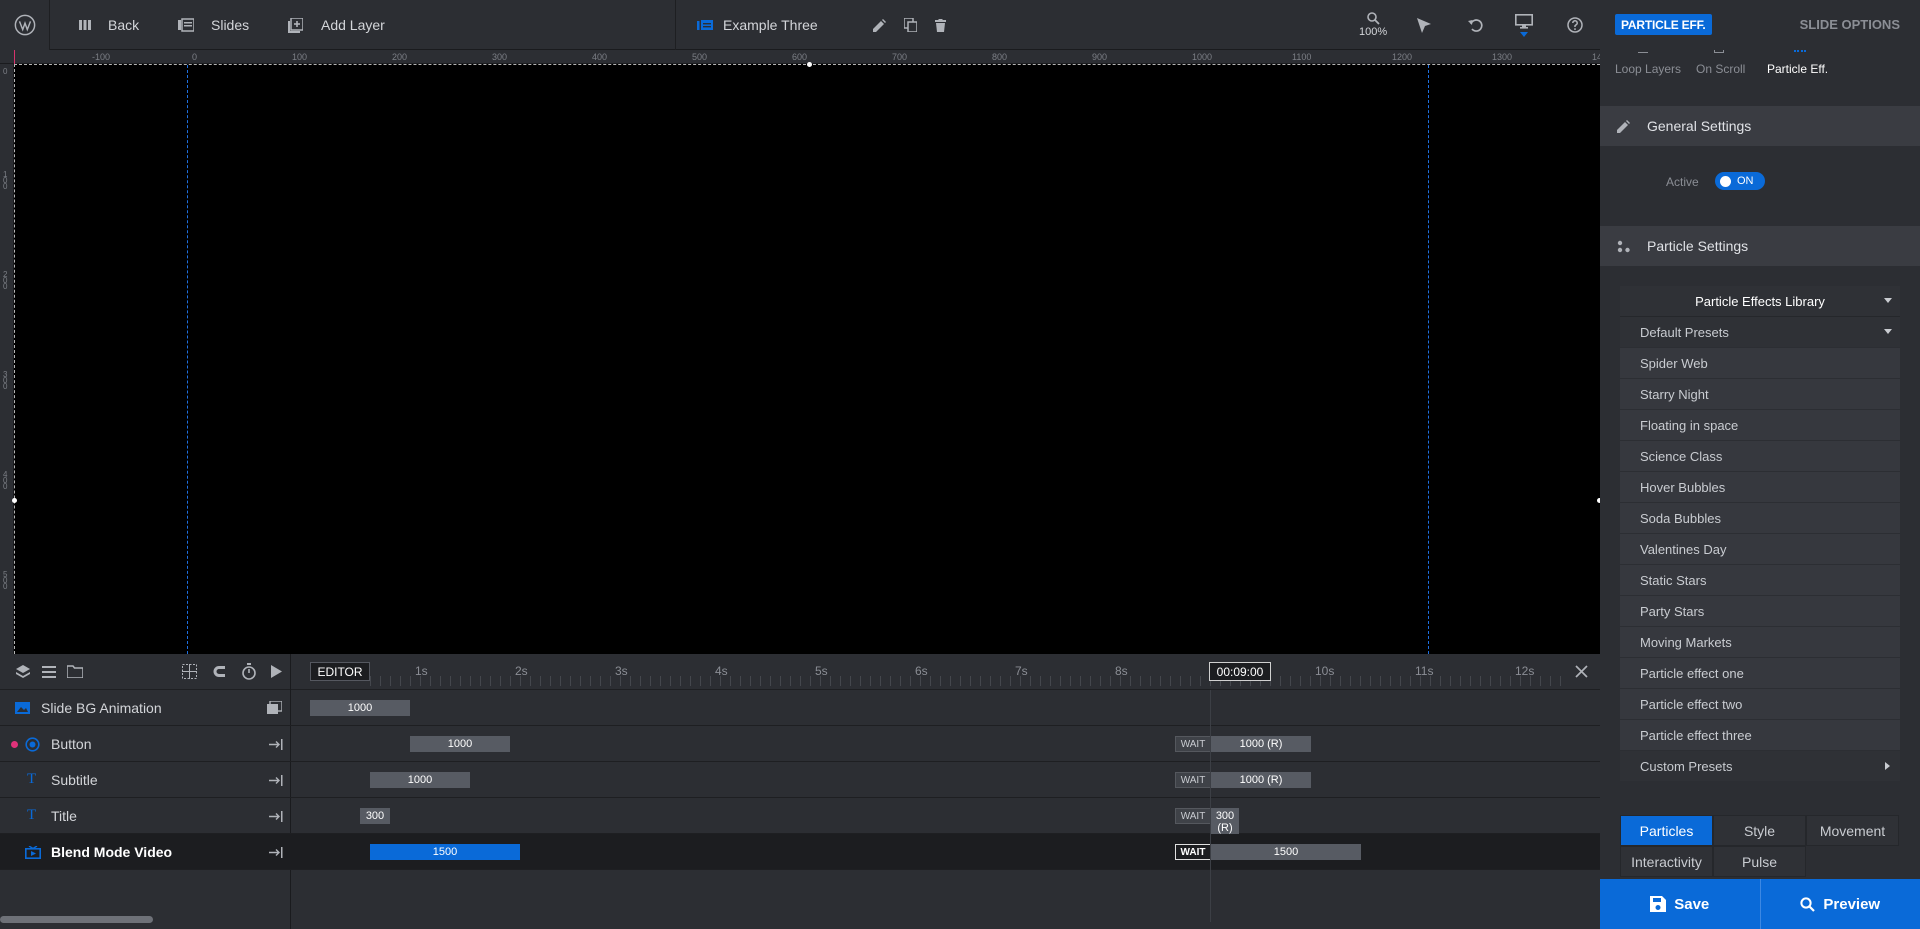 The height and width of the screenshot is (929, 1920). What do you see at coordinates (1502, 57) in the screenshot?
I see `ruler-tick: 1300` at bounding box center [1502, 57].